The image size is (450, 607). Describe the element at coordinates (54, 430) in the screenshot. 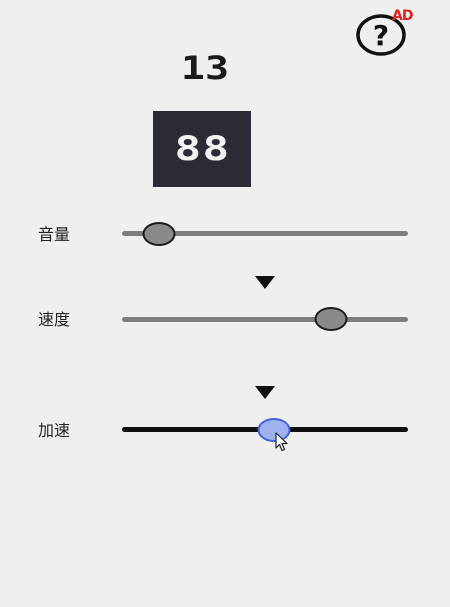

I see `acceleration-label: 加速` at that location.